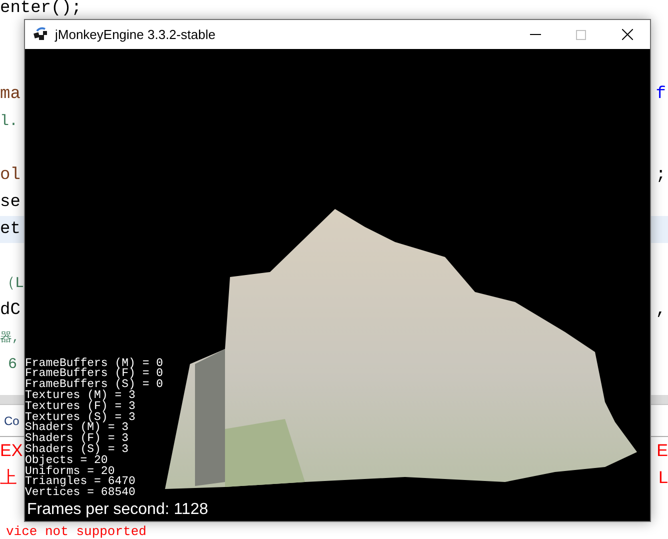 The image size is (668, 539). I want to click on fps-text: Frames per second: 1128, so click(117, 510).